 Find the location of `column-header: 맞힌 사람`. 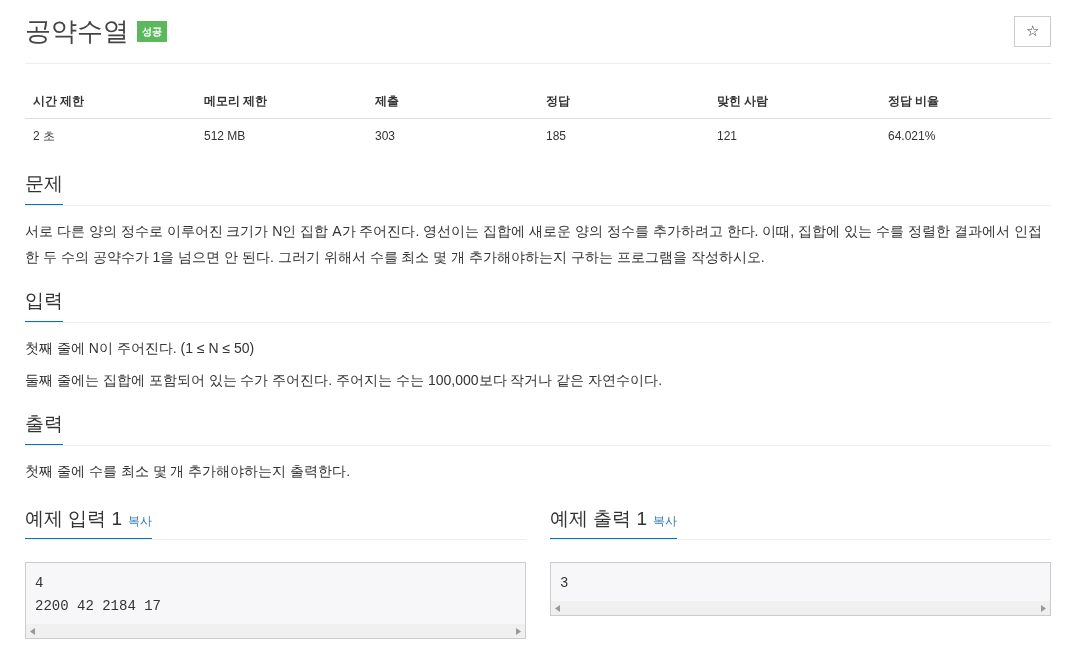

column-header: 맞힌 사람 is located at coordinates (794, 101).